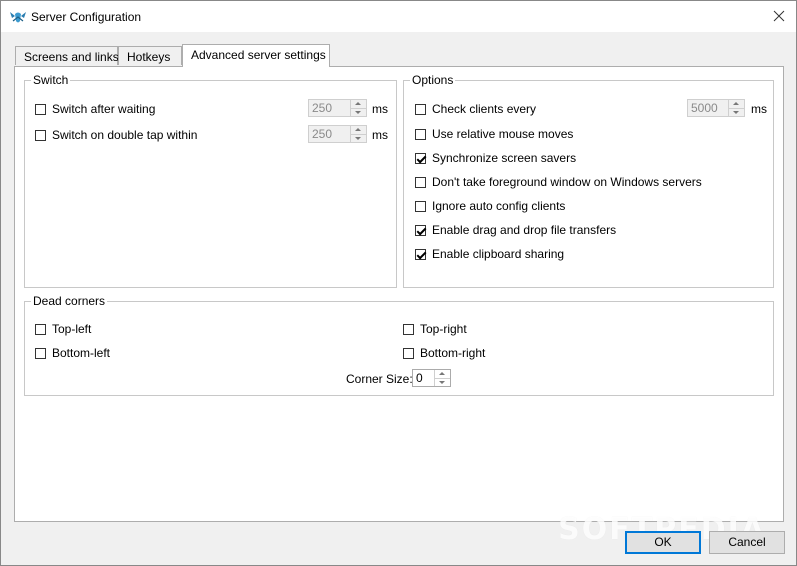 This screenshot has height=566, width=797. I want to click on clipboard-sharing-checkbox: Enable clipboard sharing, so click(489, 254).